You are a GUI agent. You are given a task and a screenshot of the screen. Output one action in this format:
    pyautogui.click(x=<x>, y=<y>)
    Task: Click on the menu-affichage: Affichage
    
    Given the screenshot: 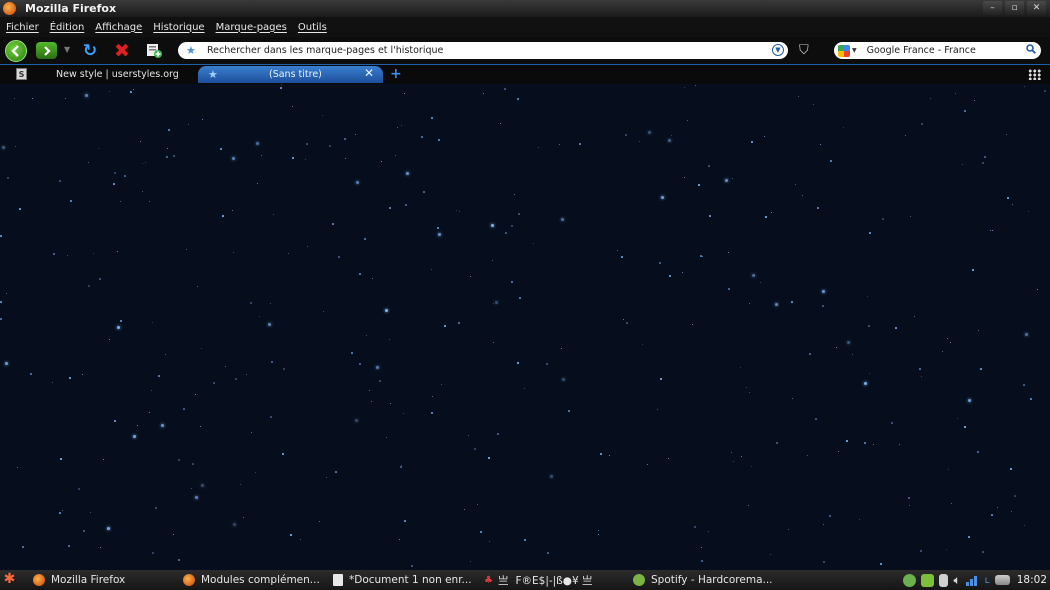 What is the action you would take?
    pyautogui.click(x=118, y=27)
    